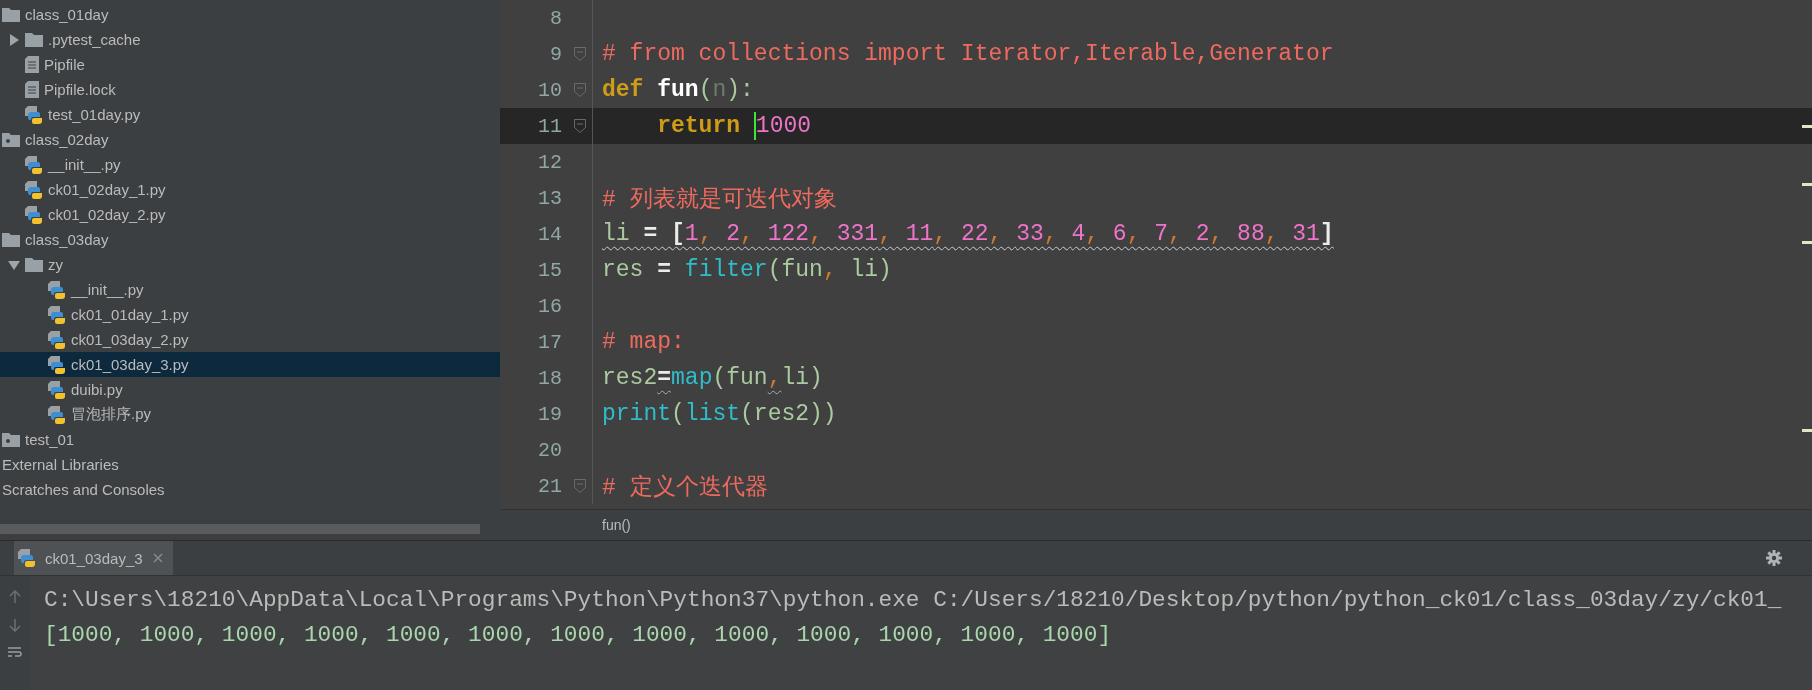  What do you see at coordinates (80, 89) in the screenshot?
I see `tree-label: Pipfile.lock` at bounding box center [80, 89].